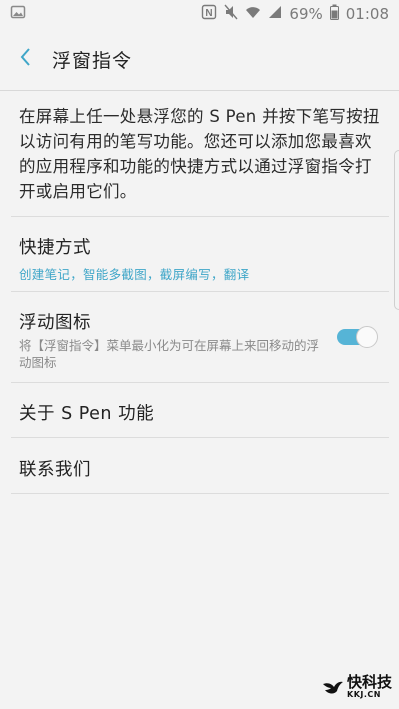  I want to click on mute-icon, so click(231, 14).